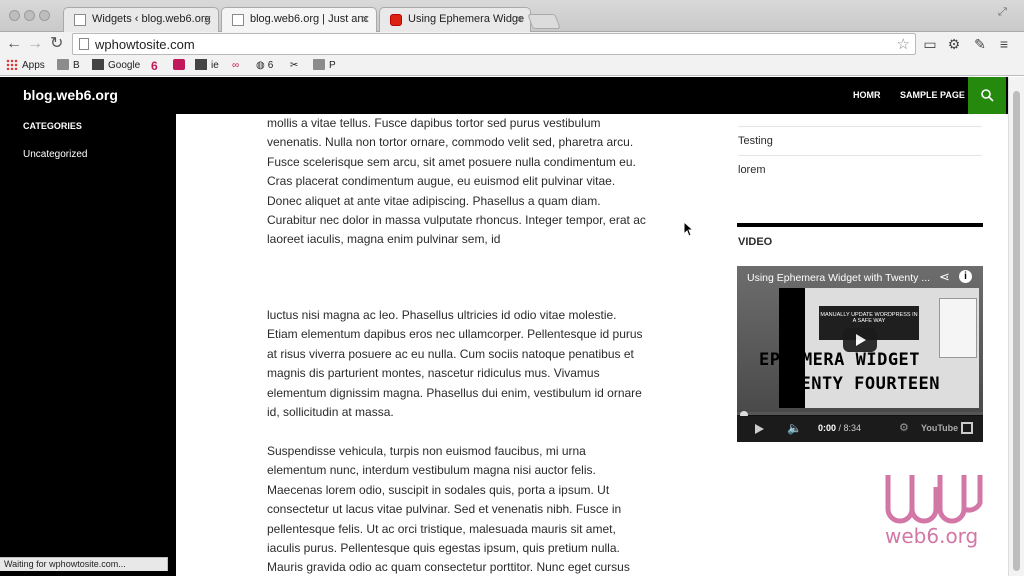 The width and height of the screenshot is (1024, 576). Describe the element at coordinates (14, 15) in the screenshot. I see `close-window-button` at that location.